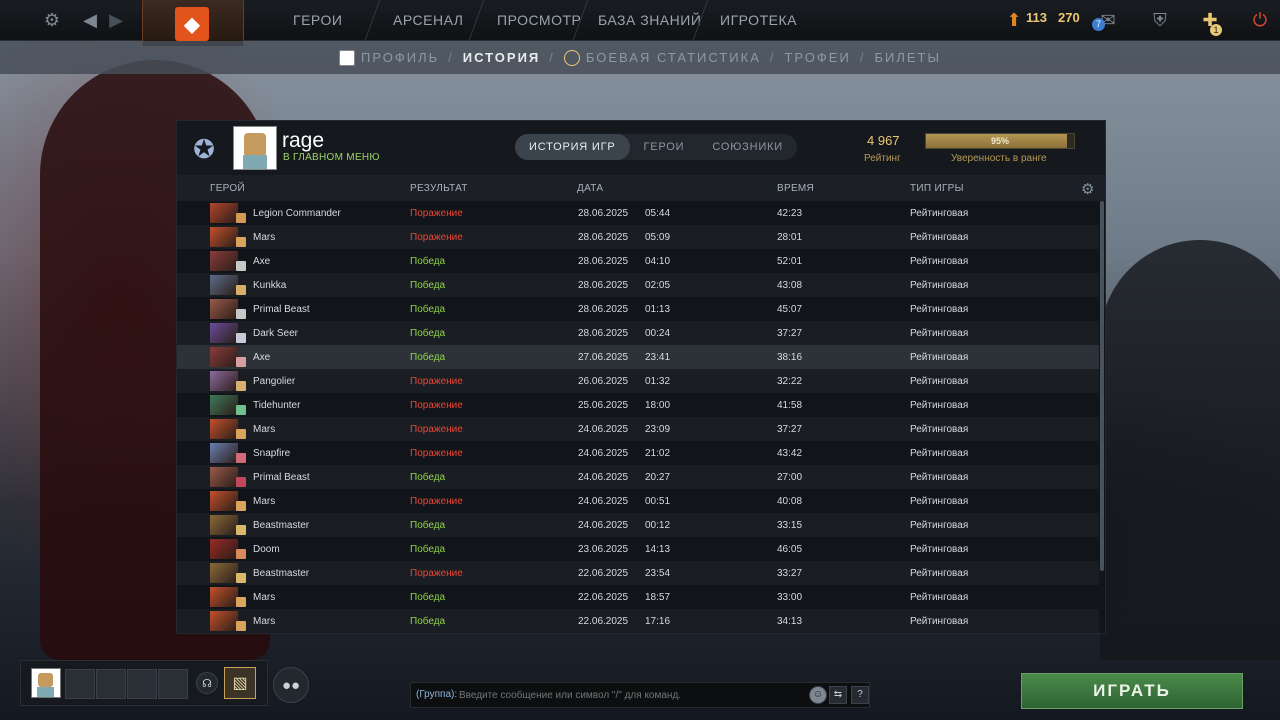 This screenshot has width=1280, height=720. Describe the element at coordinates (818, 695) in the screenshot. I see `emoji-icon: ☺` at that location.